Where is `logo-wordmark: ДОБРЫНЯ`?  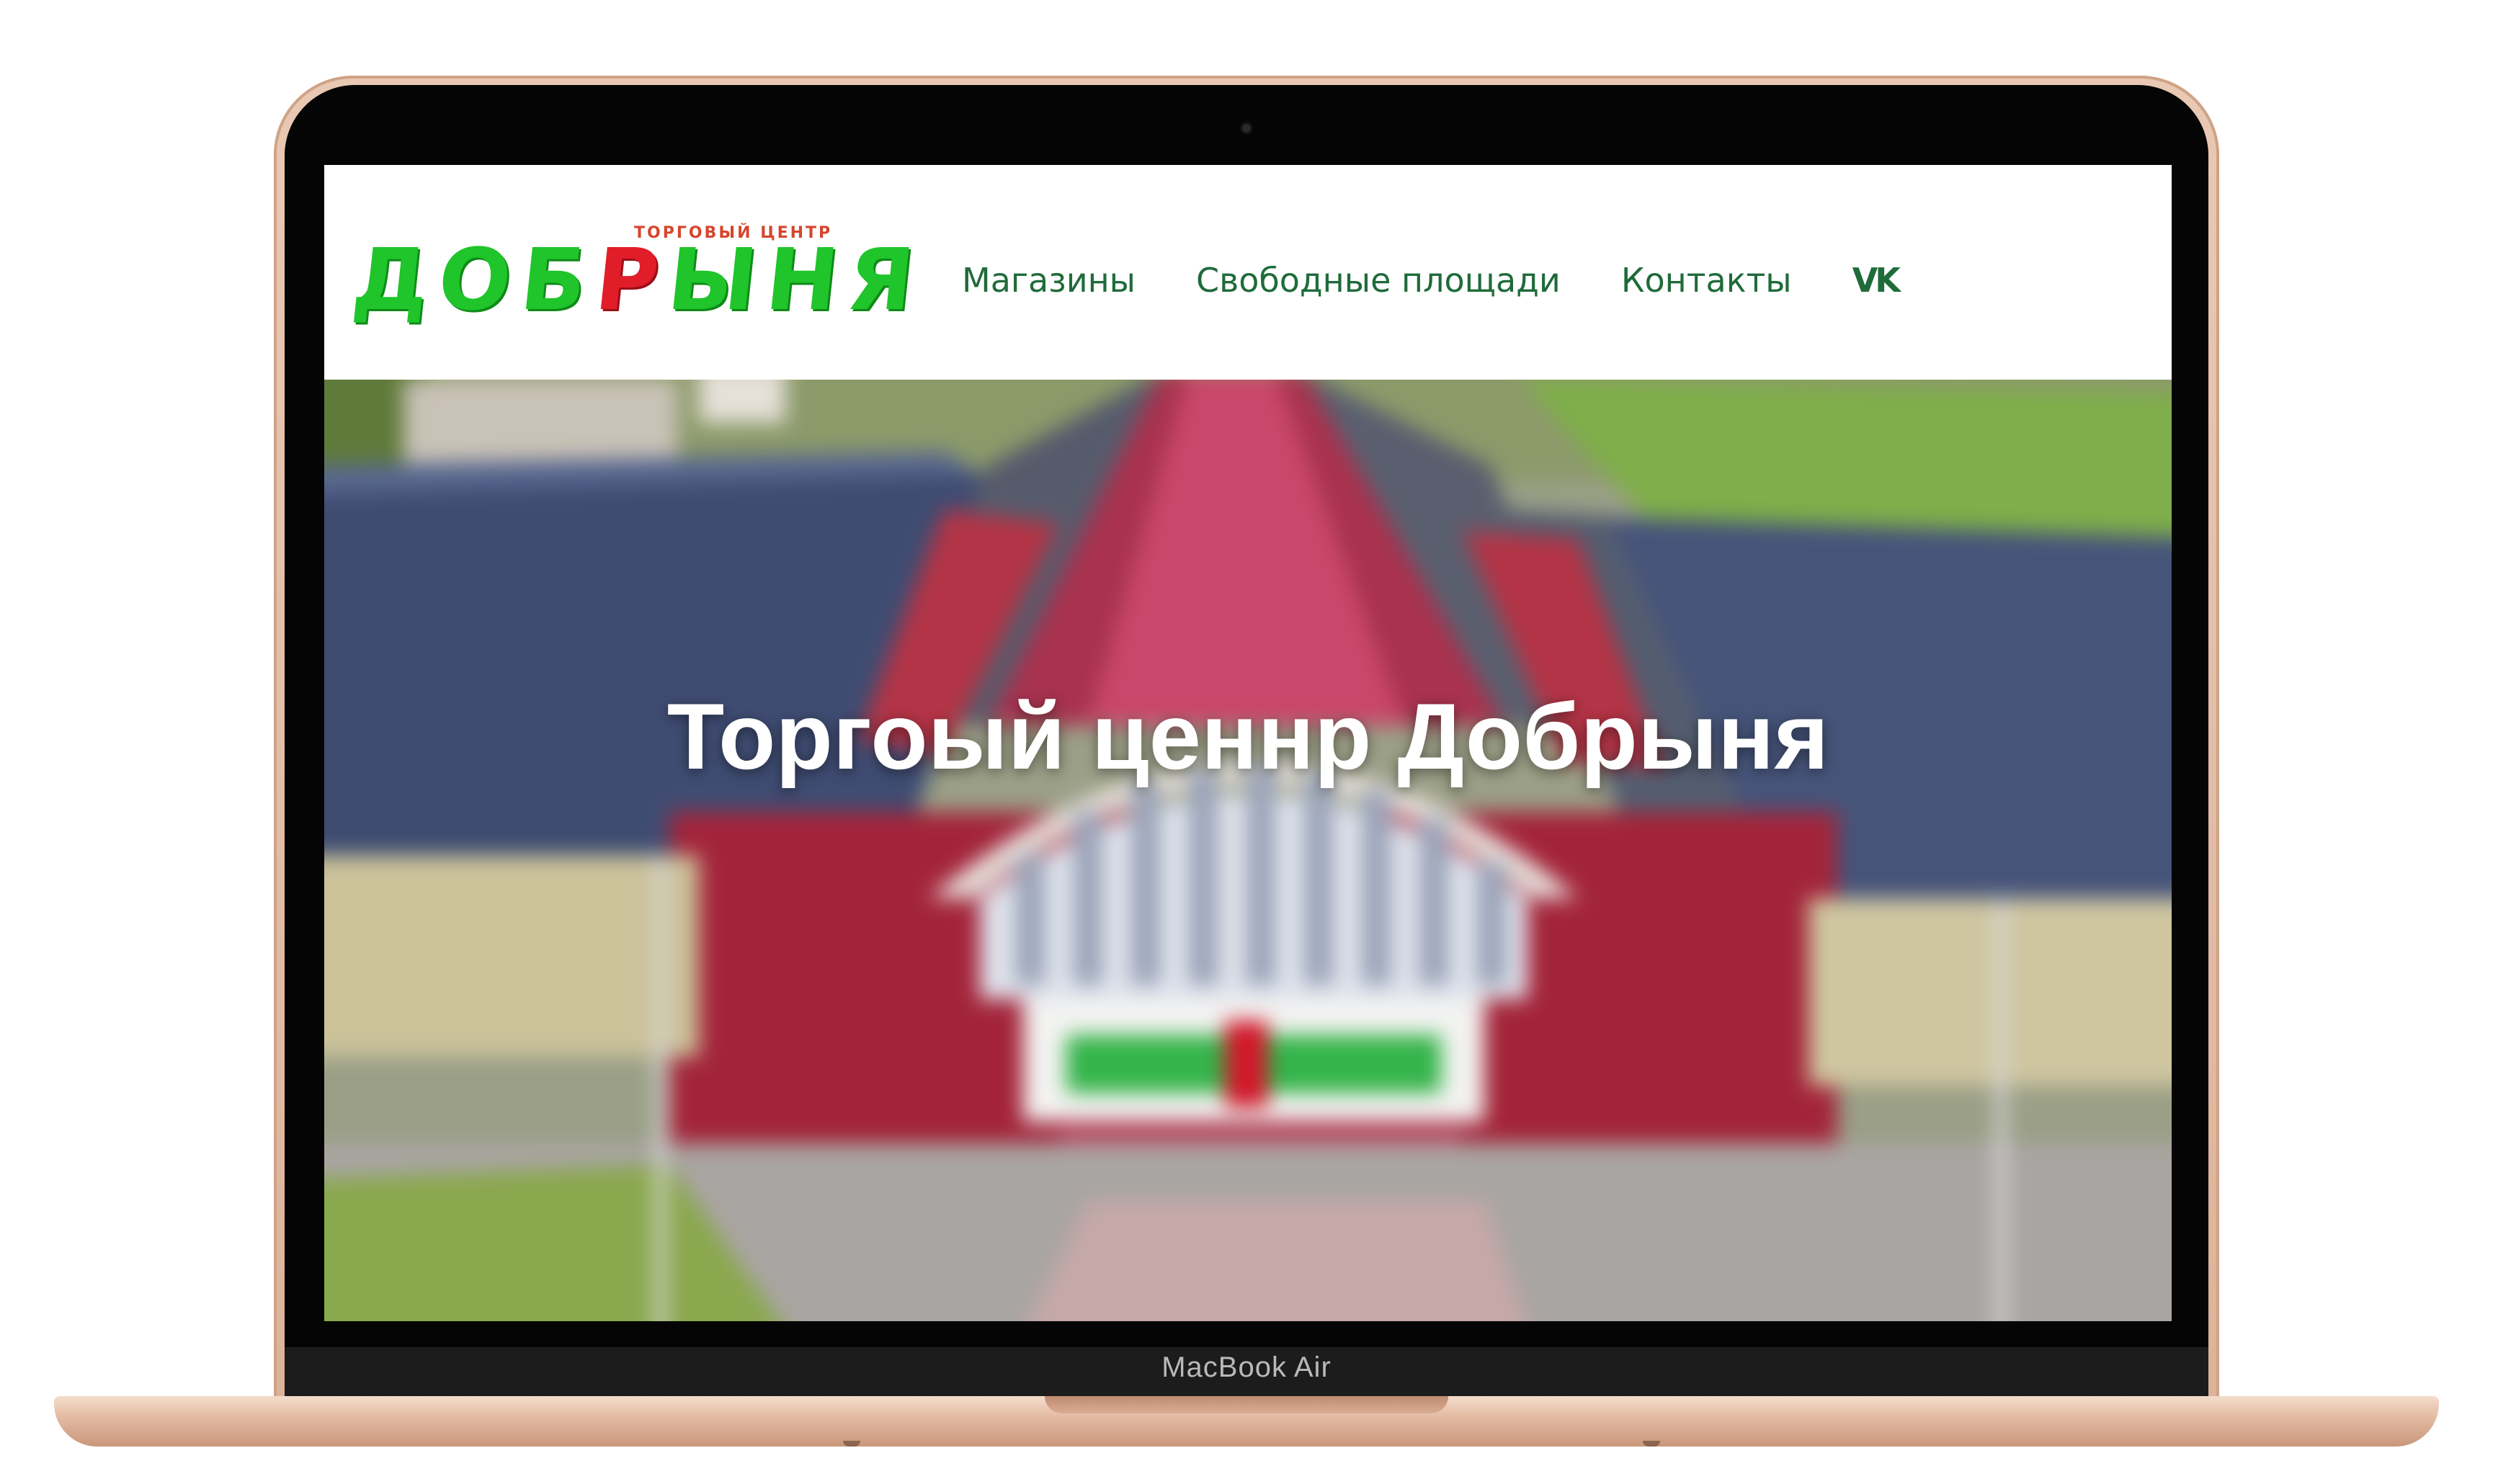 logo-wordmark: ДОБРЫНЯ is located at coordinates (638, 279).